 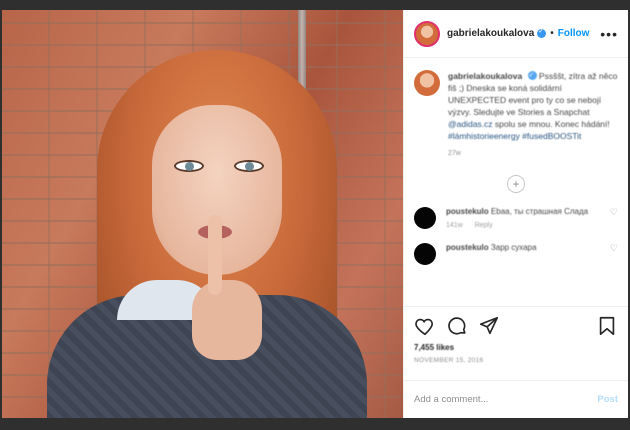 What do you see at coordinates (513, 247) in the screenshot?
I see `comment-text: Зарр сухара` at bounding box center [513, 247].